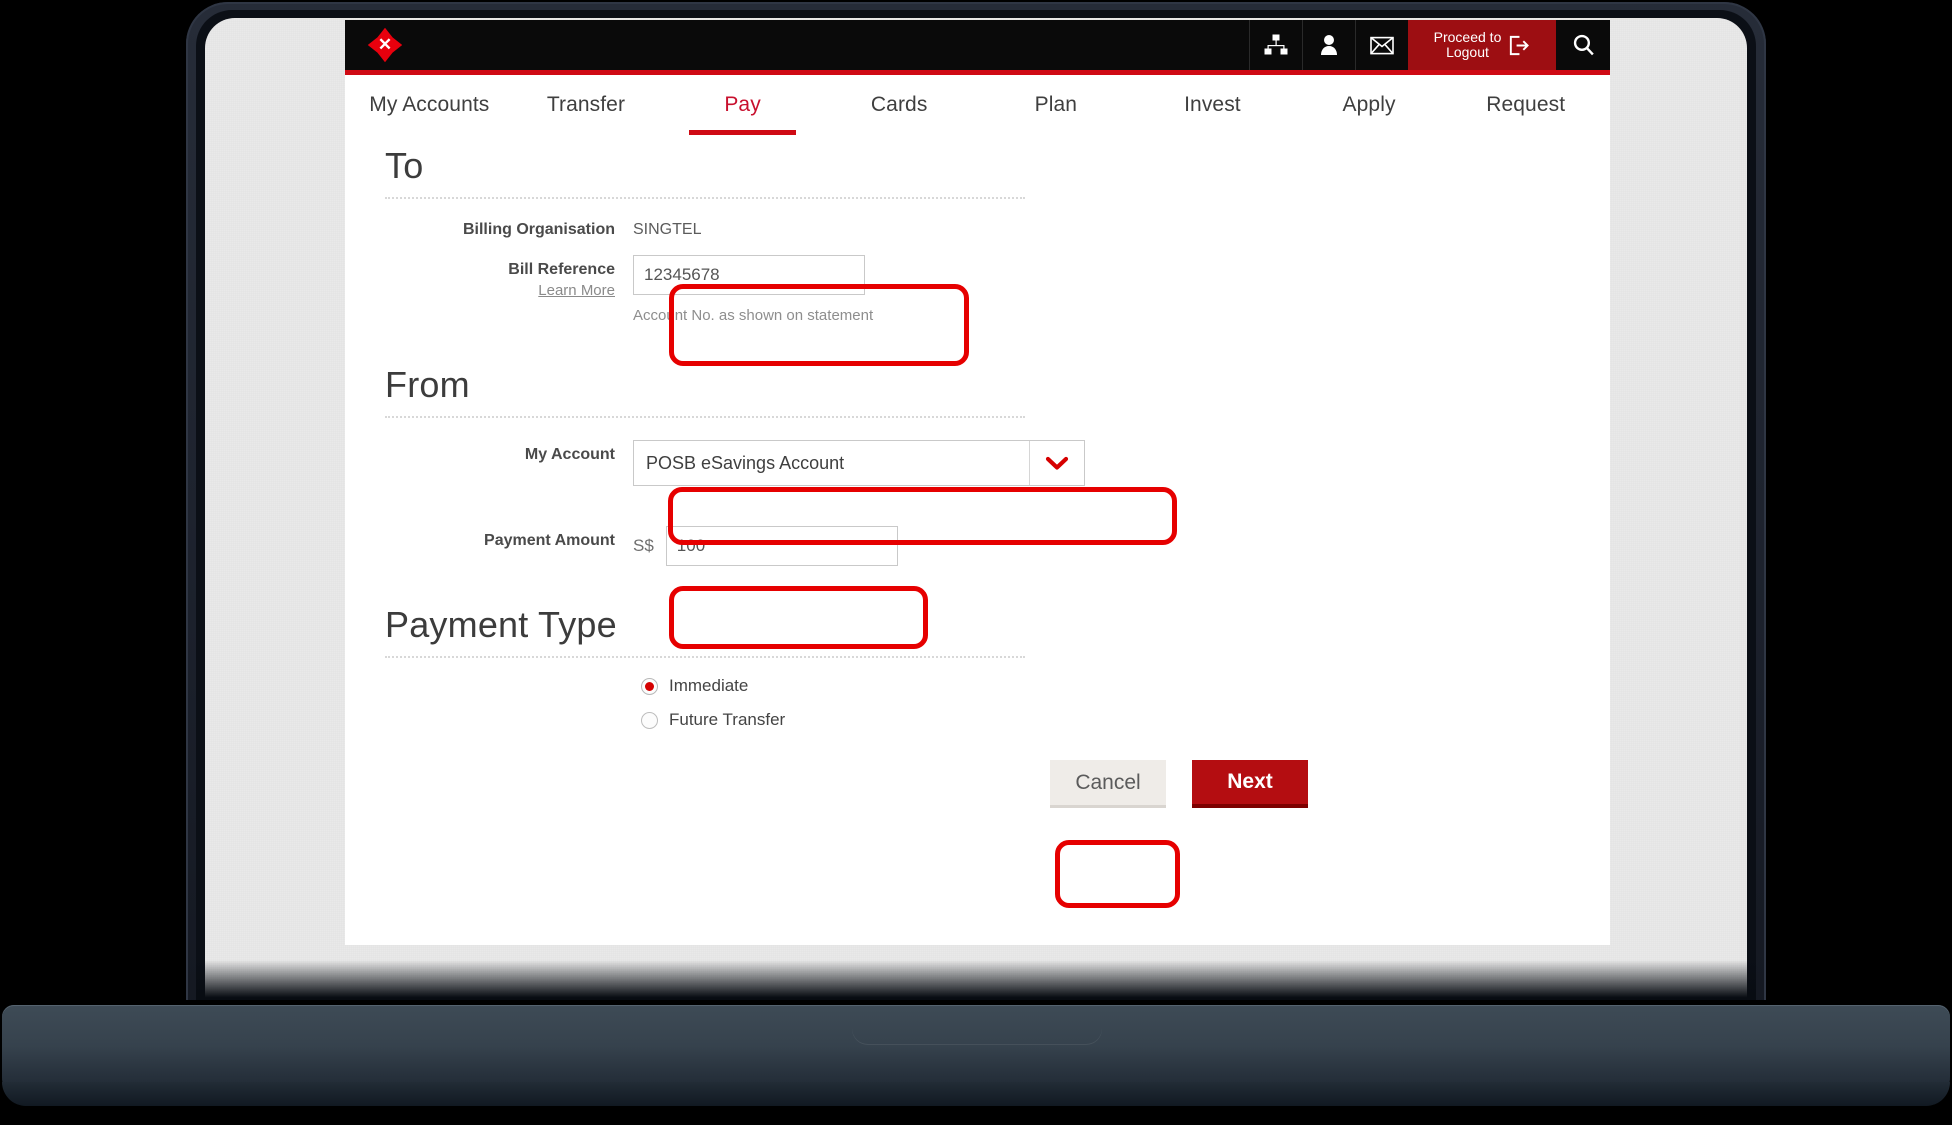 This screenshot has width=1952, height=1125. What do you see at coordinates (749, 275) in the screenshot?
I see `bill-reference-input` at bounding box center [749, 275].